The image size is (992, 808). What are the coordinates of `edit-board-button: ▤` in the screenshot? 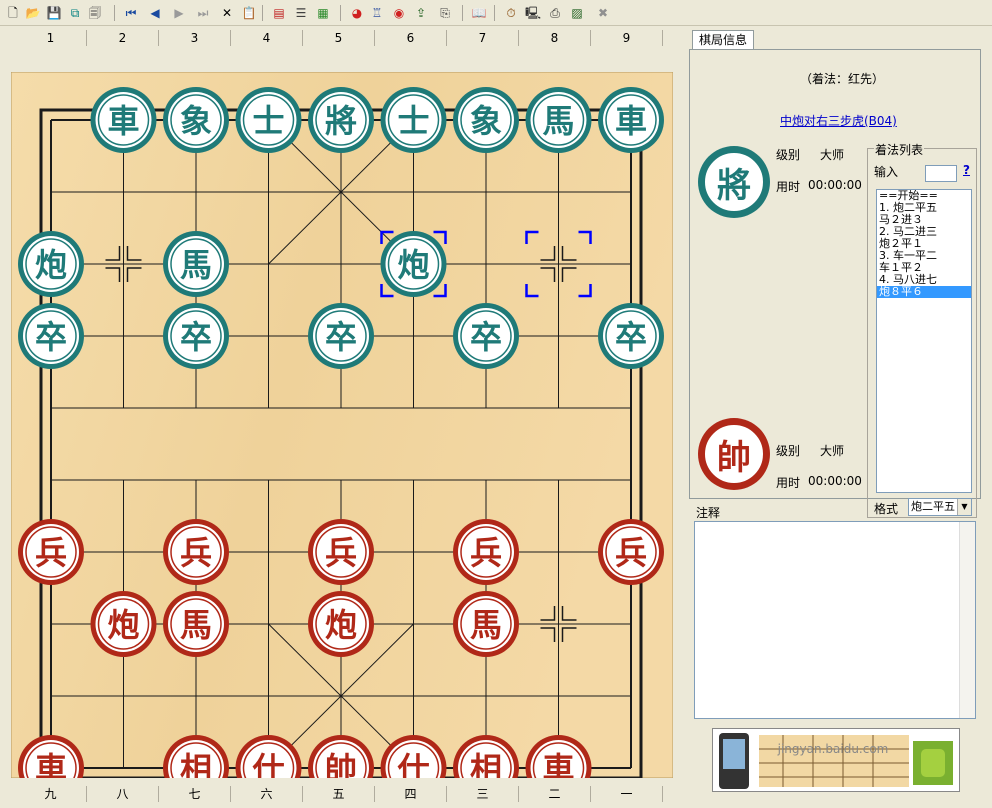 It's located at (279, 13).